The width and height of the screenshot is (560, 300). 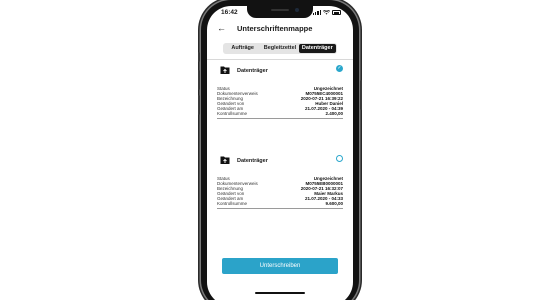 What do you see at coordinates (339, 68) in the screenshot?
I see `selected-check-icon: ✓` at bounding box center [339, 68].